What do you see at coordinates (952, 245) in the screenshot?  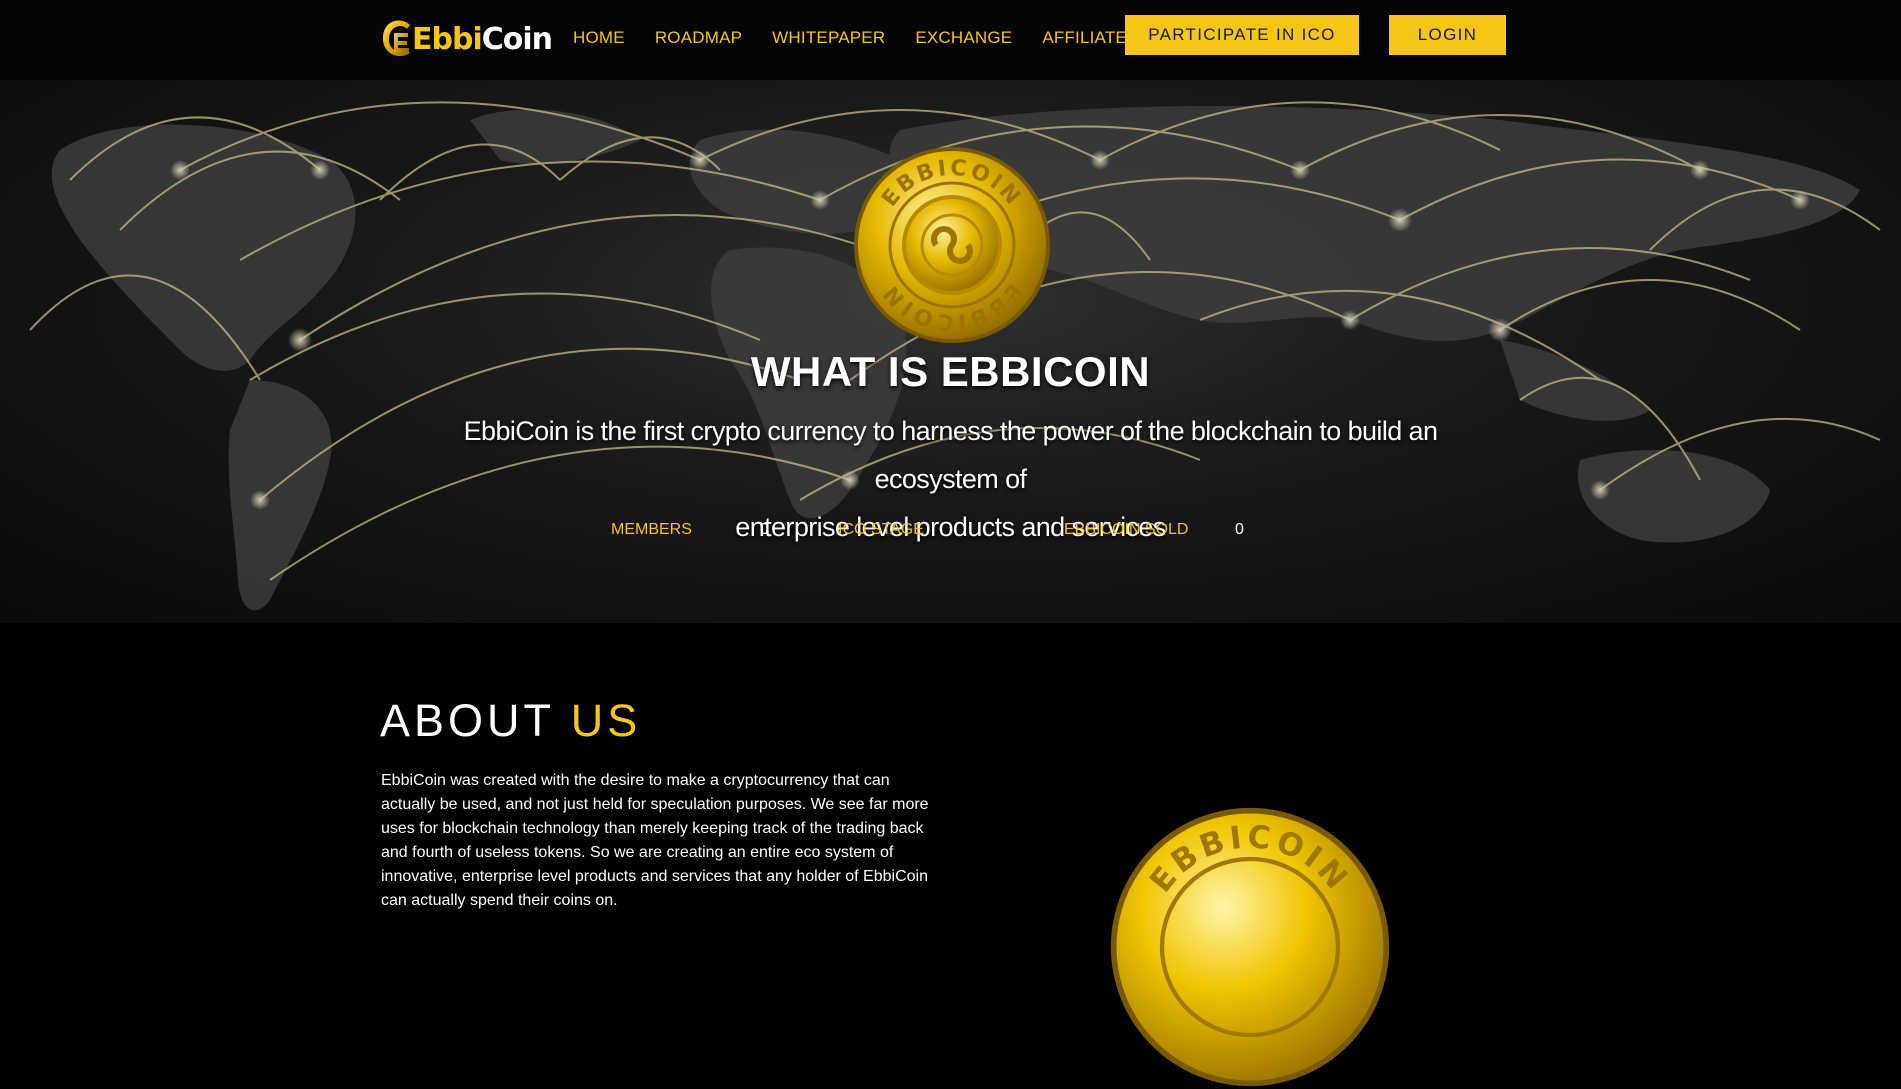 I see `ebbicoin-coin-icon: EBBICOIN EBBICOIN` at bounding box center [952, 245].